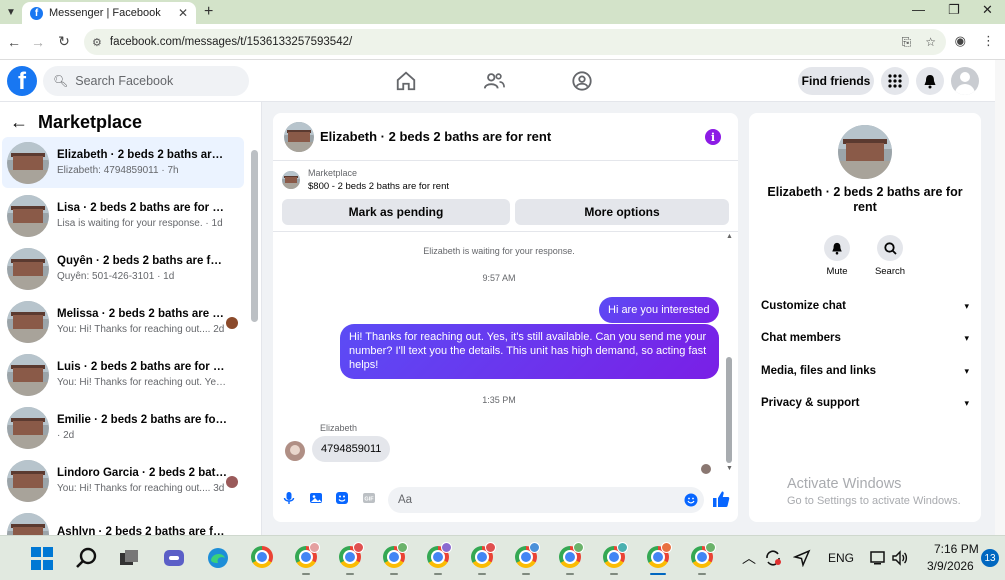  Describe the element at coordinates (865, 371) in the screenshot. I see `media-files-links-row: Media, files and links ▾` at that location.